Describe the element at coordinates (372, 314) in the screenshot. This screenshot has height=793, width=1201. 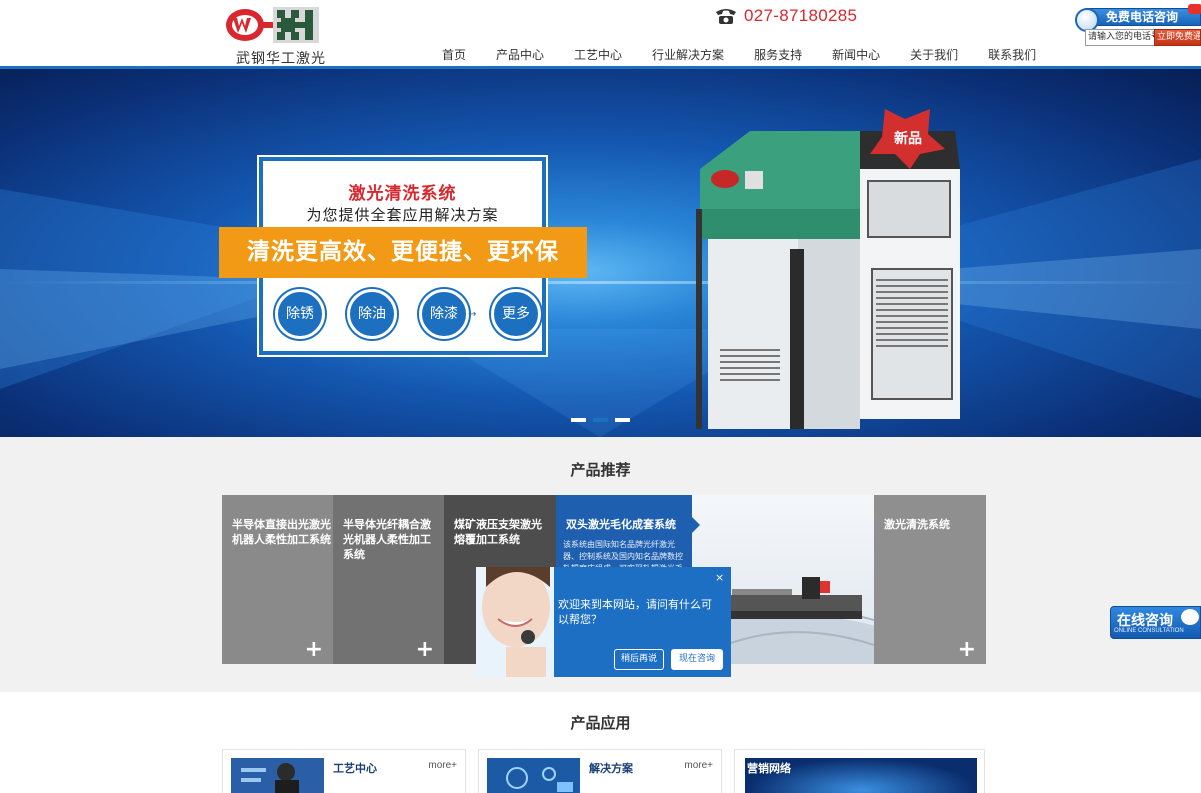
I see `oil-removal-button: 除油` at that location.